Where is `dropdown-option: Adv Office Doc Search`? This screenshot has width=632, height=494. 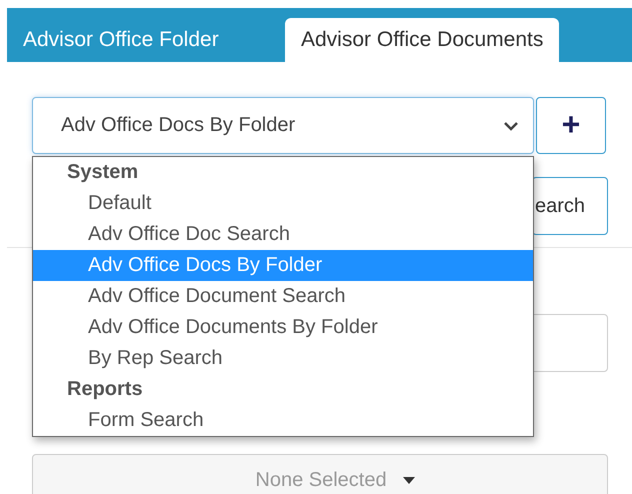 dropdown-option: Adv Office Doc Search is located at coordinates (283, 234).